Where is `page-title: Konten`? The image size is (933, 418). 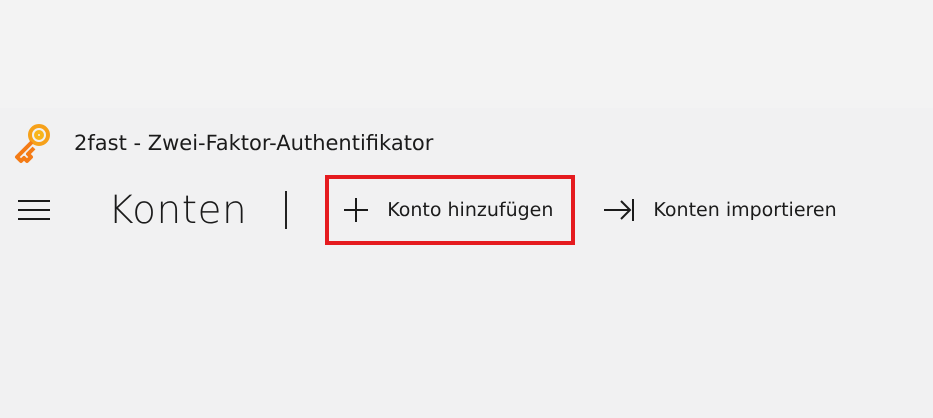
page-title: Konten is located at coordinates (178, 210).